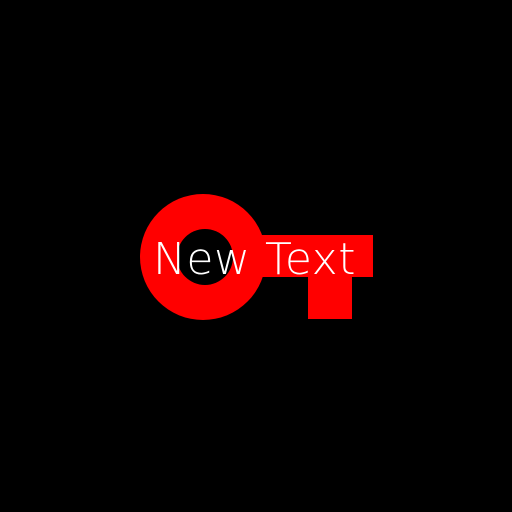 This screenshot has width=512, height=512. What do you see at coordinates (254, 259) in the screenshot?
I see `overlay-text-label: New Text` at bounding box center [254, 259].